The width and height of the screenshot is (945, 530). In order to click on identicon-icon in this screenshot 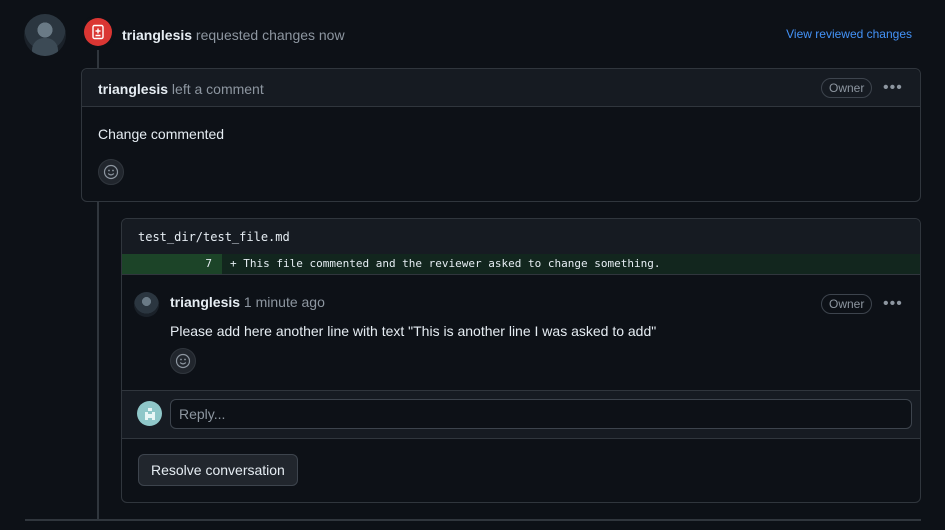, I will do `click(149, 413)`.